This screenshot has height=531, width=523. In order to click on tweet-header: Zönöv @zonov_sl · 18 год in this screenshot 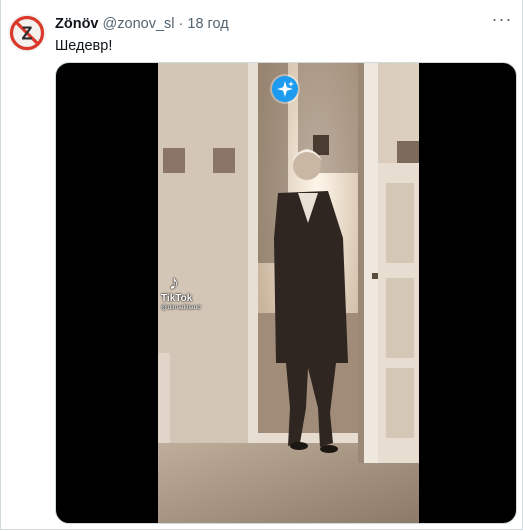, I will do `click(142, 24)`.